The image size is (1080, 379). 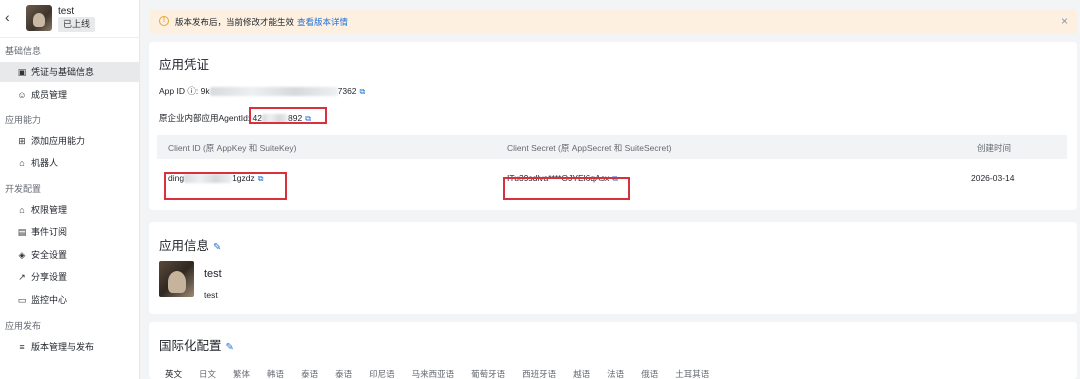 What do you see at coordinates (176, 279) in the screenshot?
I see `app-logo` at bounding box center [176, 279].